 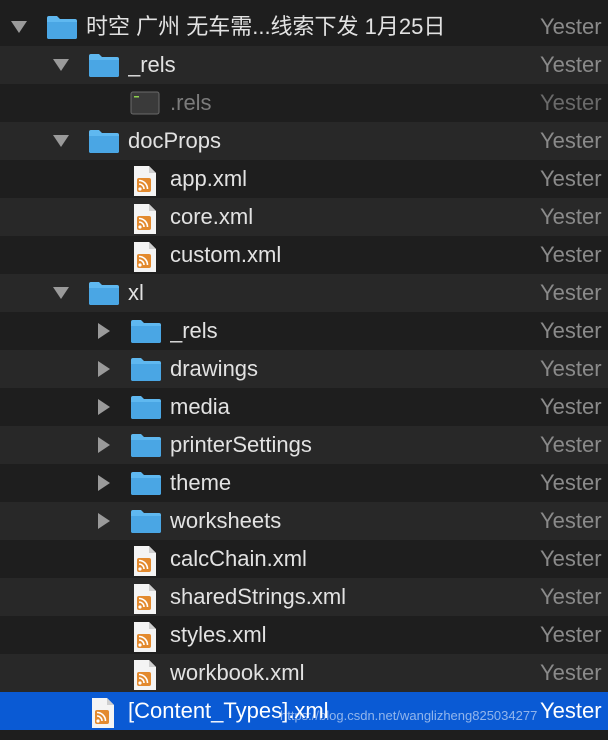 I want to click on file-row: .rels Yester, so click(x=304, y=103).